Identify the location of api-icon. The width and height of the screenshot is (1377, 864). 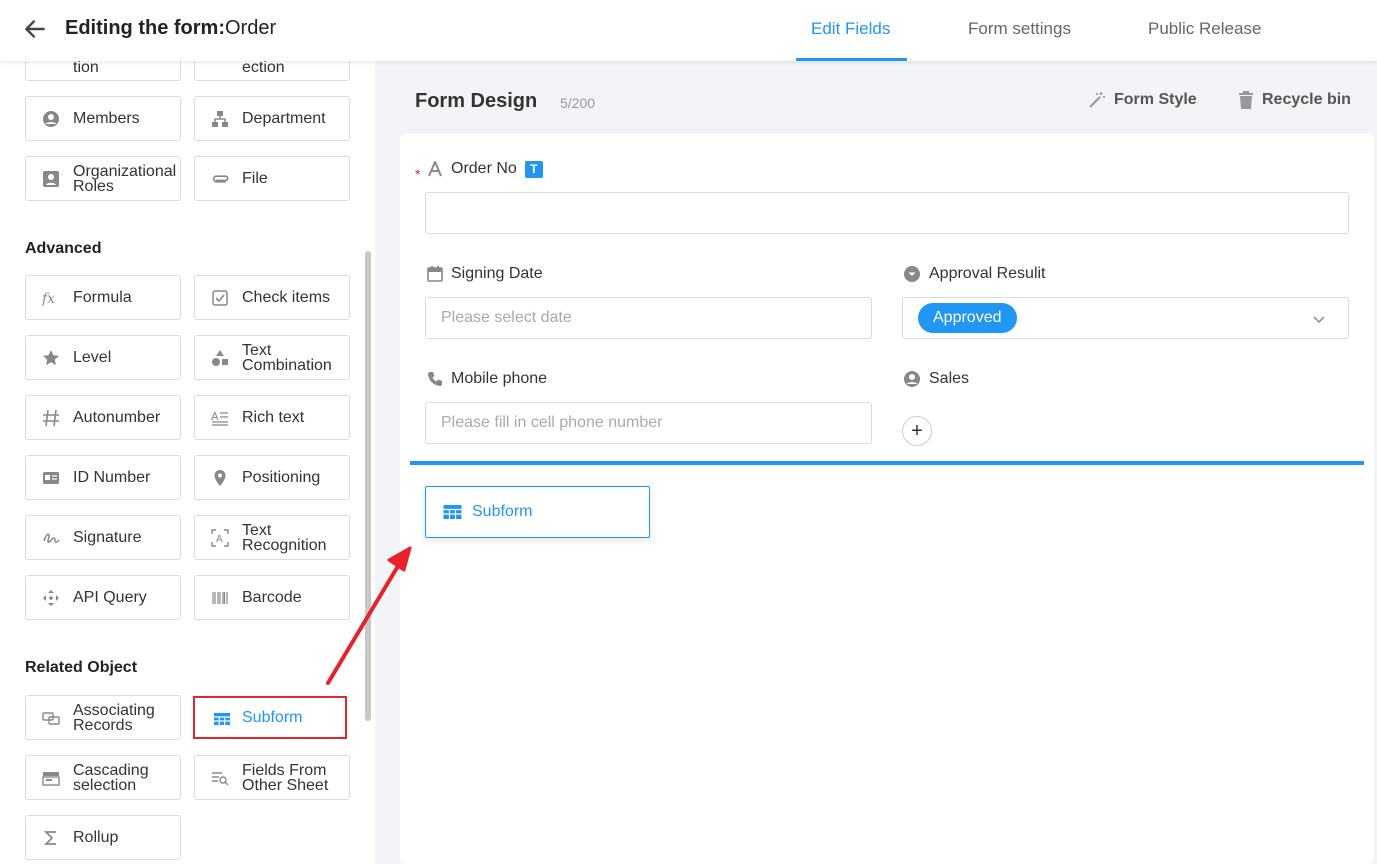
(51, 598).